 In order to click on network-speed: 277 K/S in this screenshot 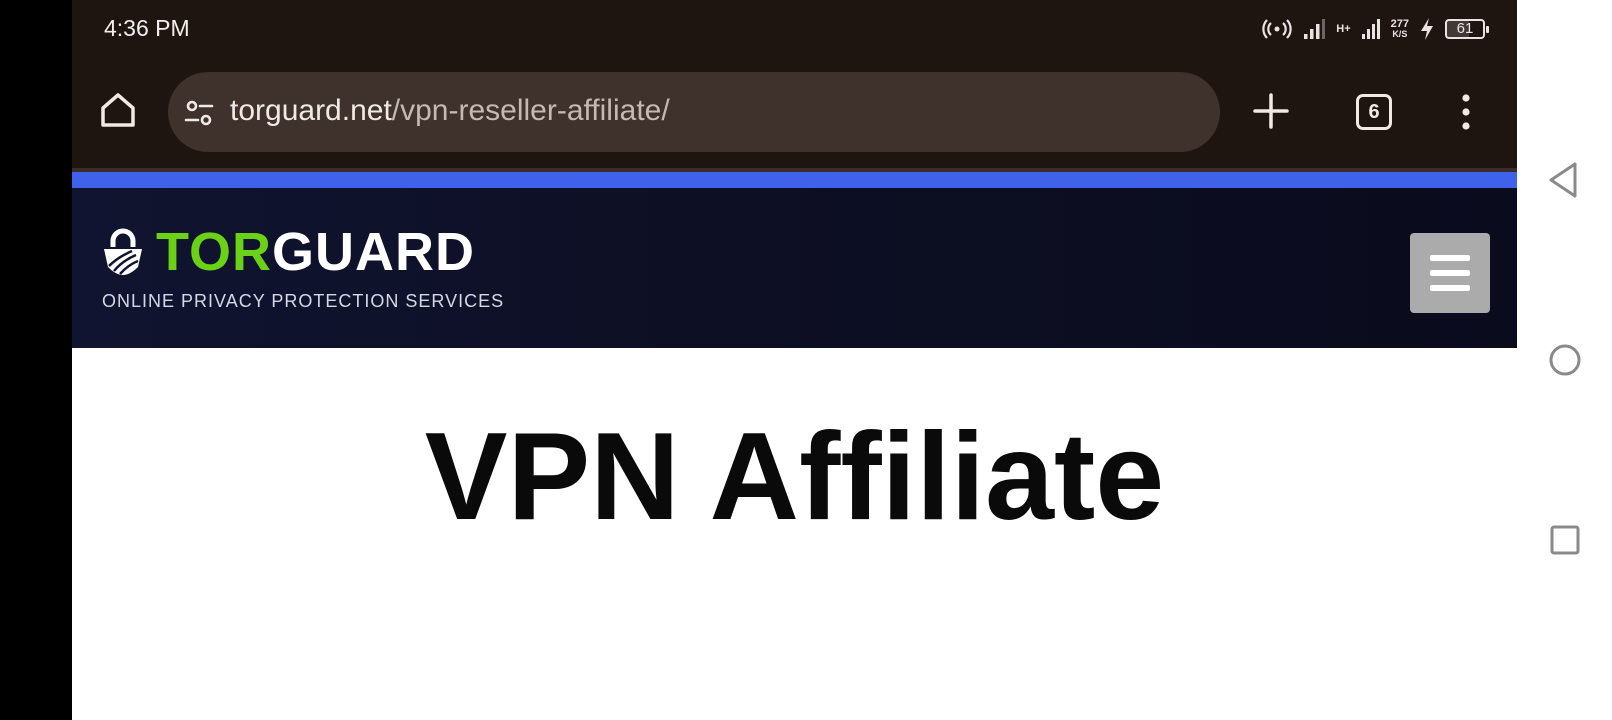, I will do `click(1400, 29)`.